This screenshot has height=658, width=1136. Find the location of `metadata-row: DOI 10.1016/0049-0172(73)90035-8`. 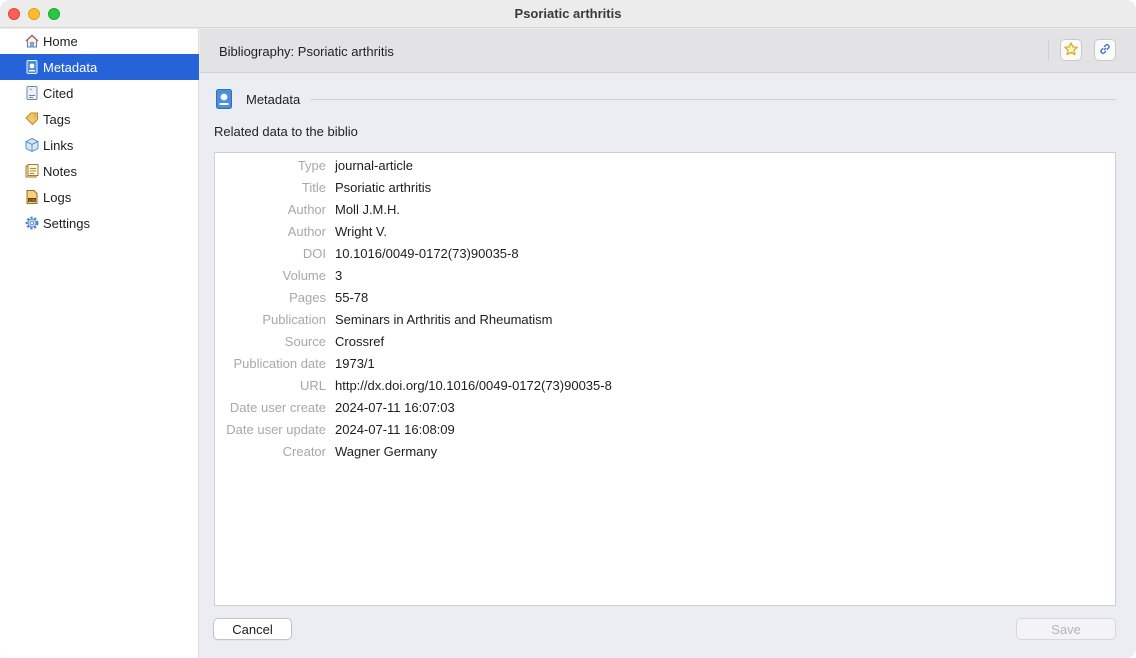

metadata-row: DOI 10.1016/0049-0172(73)90035-8 is located at coordinates (665, 253).